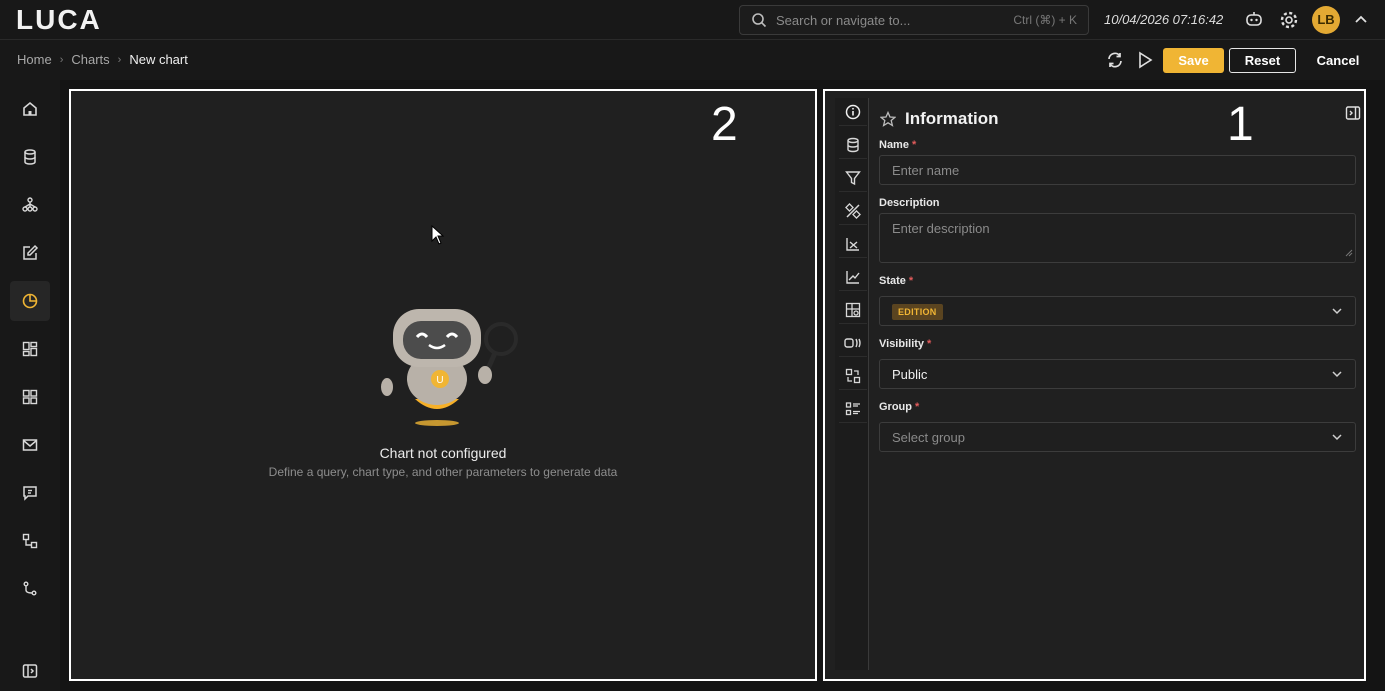 The width and height of the screenshot is (1385, 691). What do you see at coordinates (853, 376) in the screenshot?
I see `tab-interactions-icon` at bounding box center [853, 376].